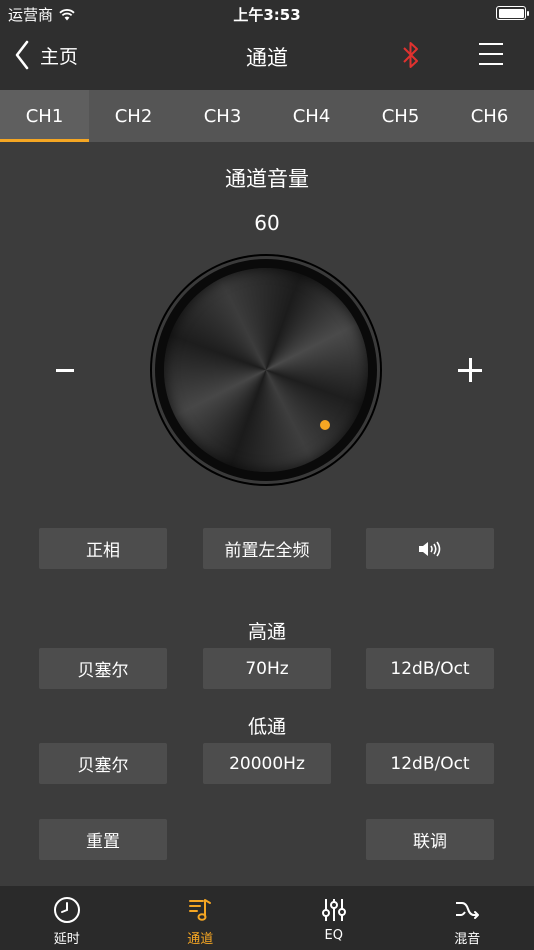 The width and height of the screenshot is (534, 950). What do you see at coordinates (430, 763) in the screenshot?
I see `lowpass-slope-button: 12dB/Oct` at bounding box center [430, 763].